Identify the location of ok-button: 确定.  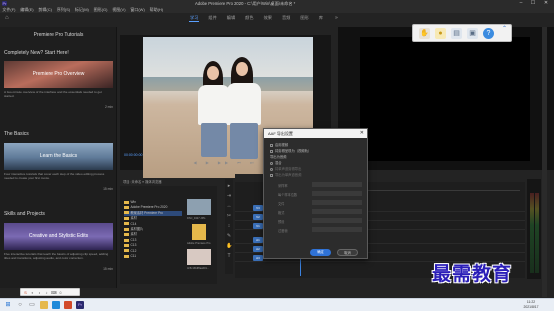
(320, 252).